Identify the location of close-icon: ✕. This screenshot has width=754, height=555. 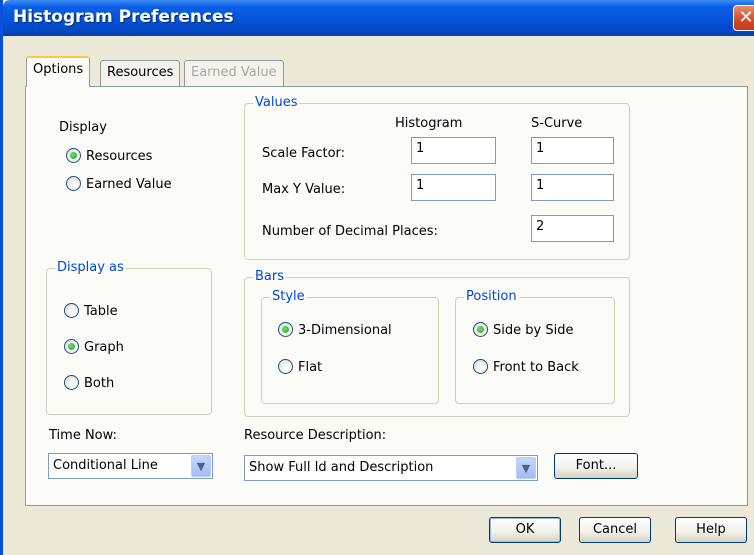
(746, 17).